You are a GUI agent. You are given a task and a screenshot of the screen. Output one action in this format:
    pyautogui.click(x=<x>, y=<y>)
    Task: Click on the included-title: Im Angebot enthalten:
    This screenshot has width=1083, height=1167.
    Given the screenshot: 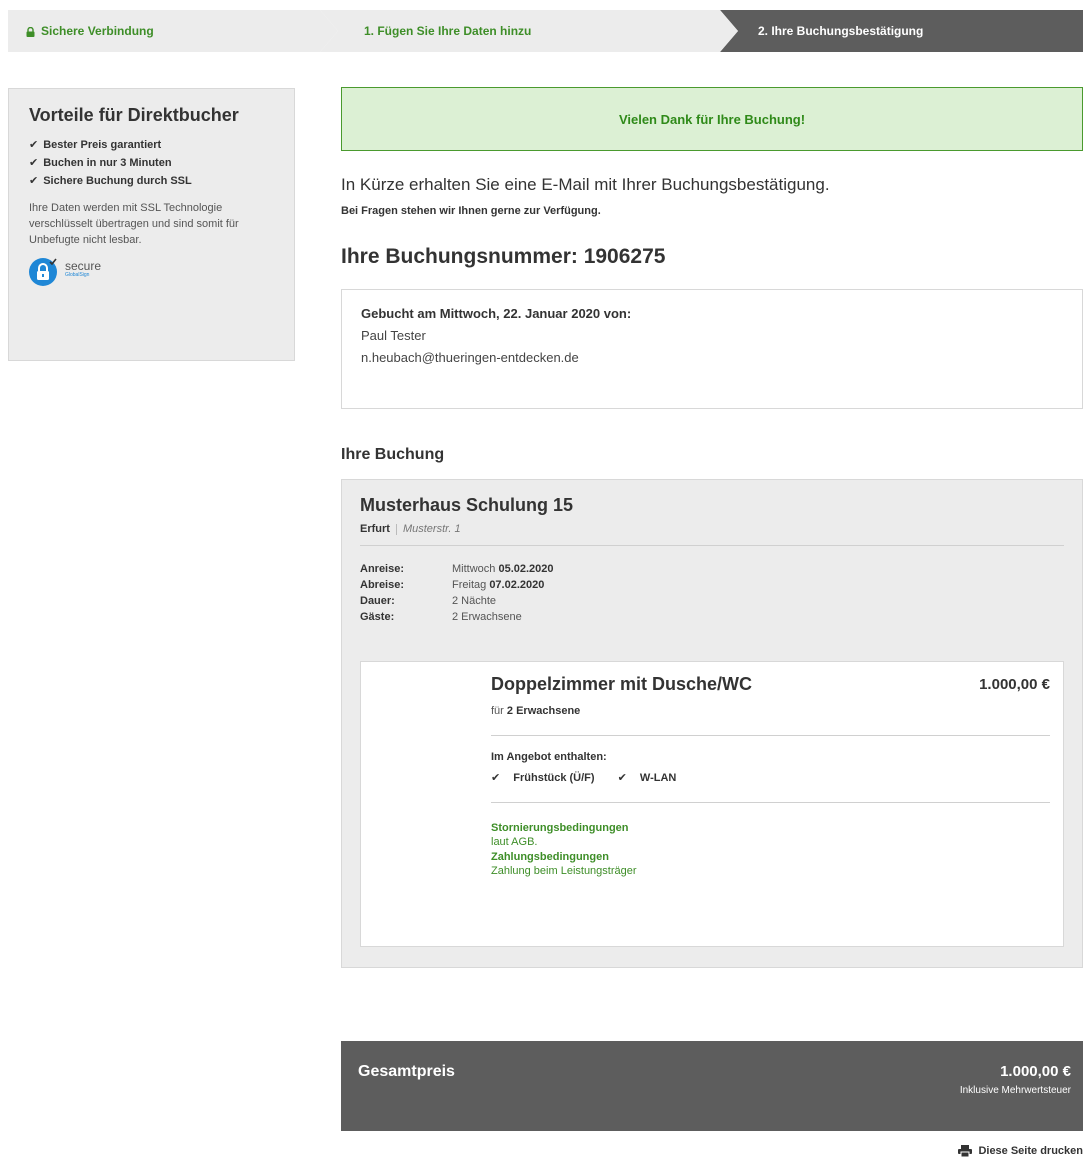 What is the action you would take?
    pyautogui.click(x=549, y=757)
    